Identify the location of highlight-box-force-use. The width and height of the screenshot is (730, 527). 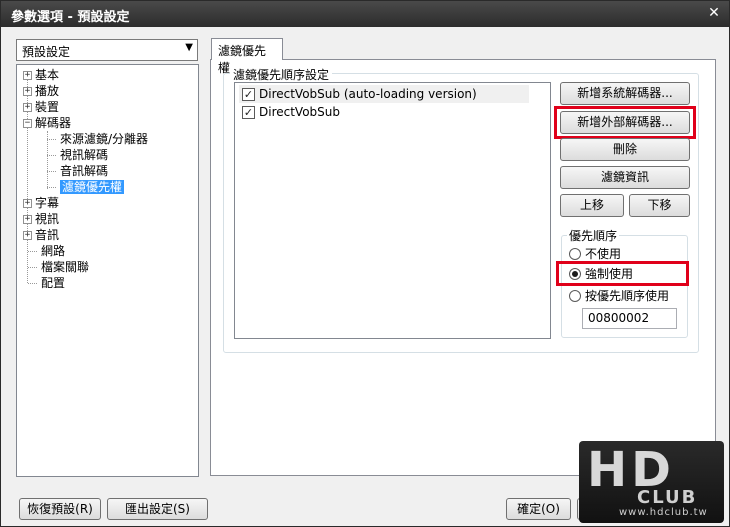
(622, 273).